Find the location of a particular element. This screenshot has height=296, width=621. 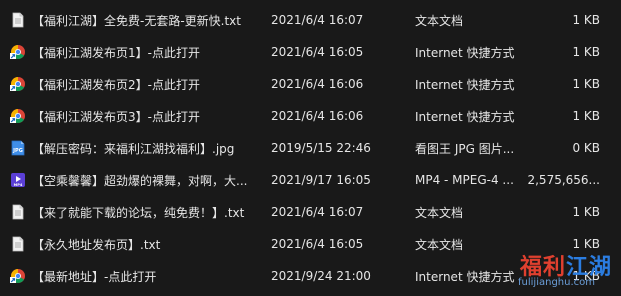

file-date-modified: 2019/5/15 22:46 is located at coordinates (321, 148).